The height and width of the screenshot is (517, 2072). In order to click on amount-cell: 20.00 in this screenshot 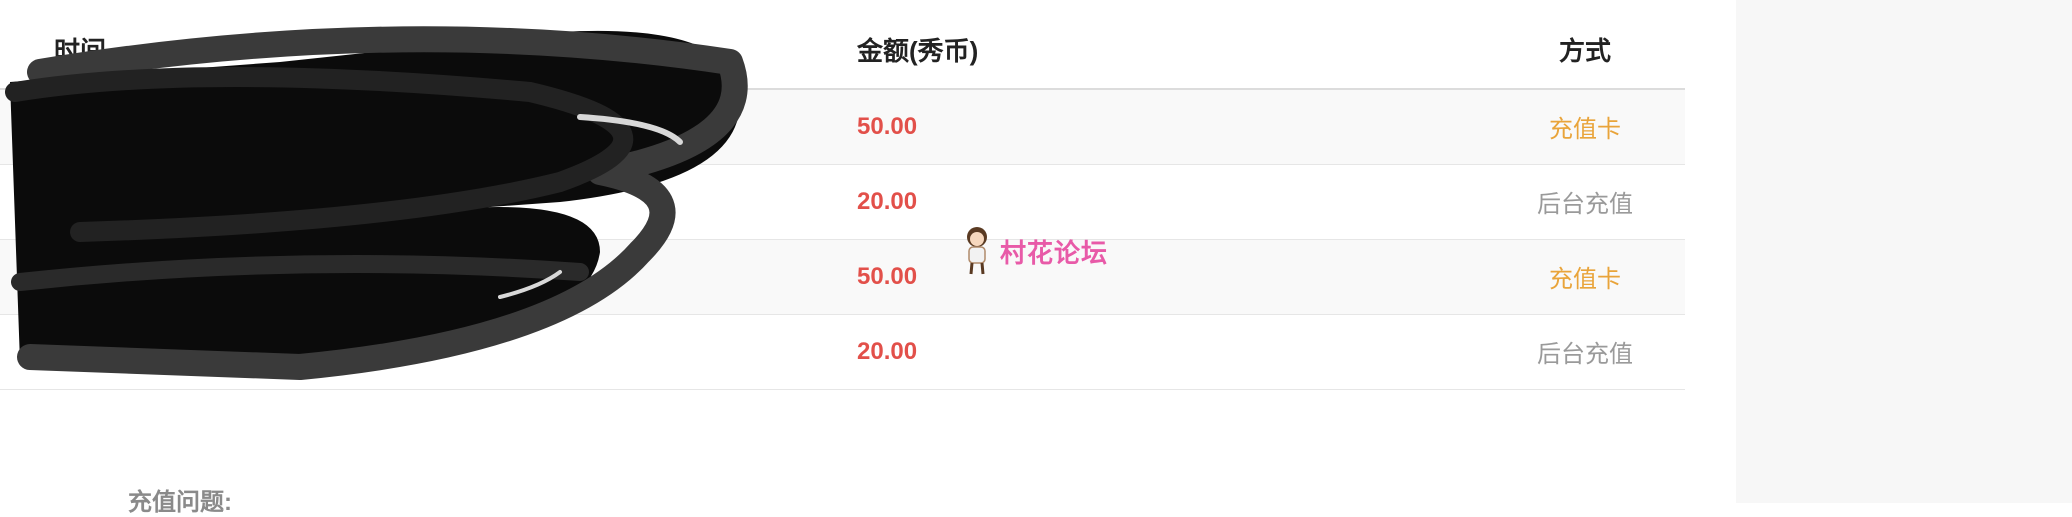, I will do `click(1106, 352)`.